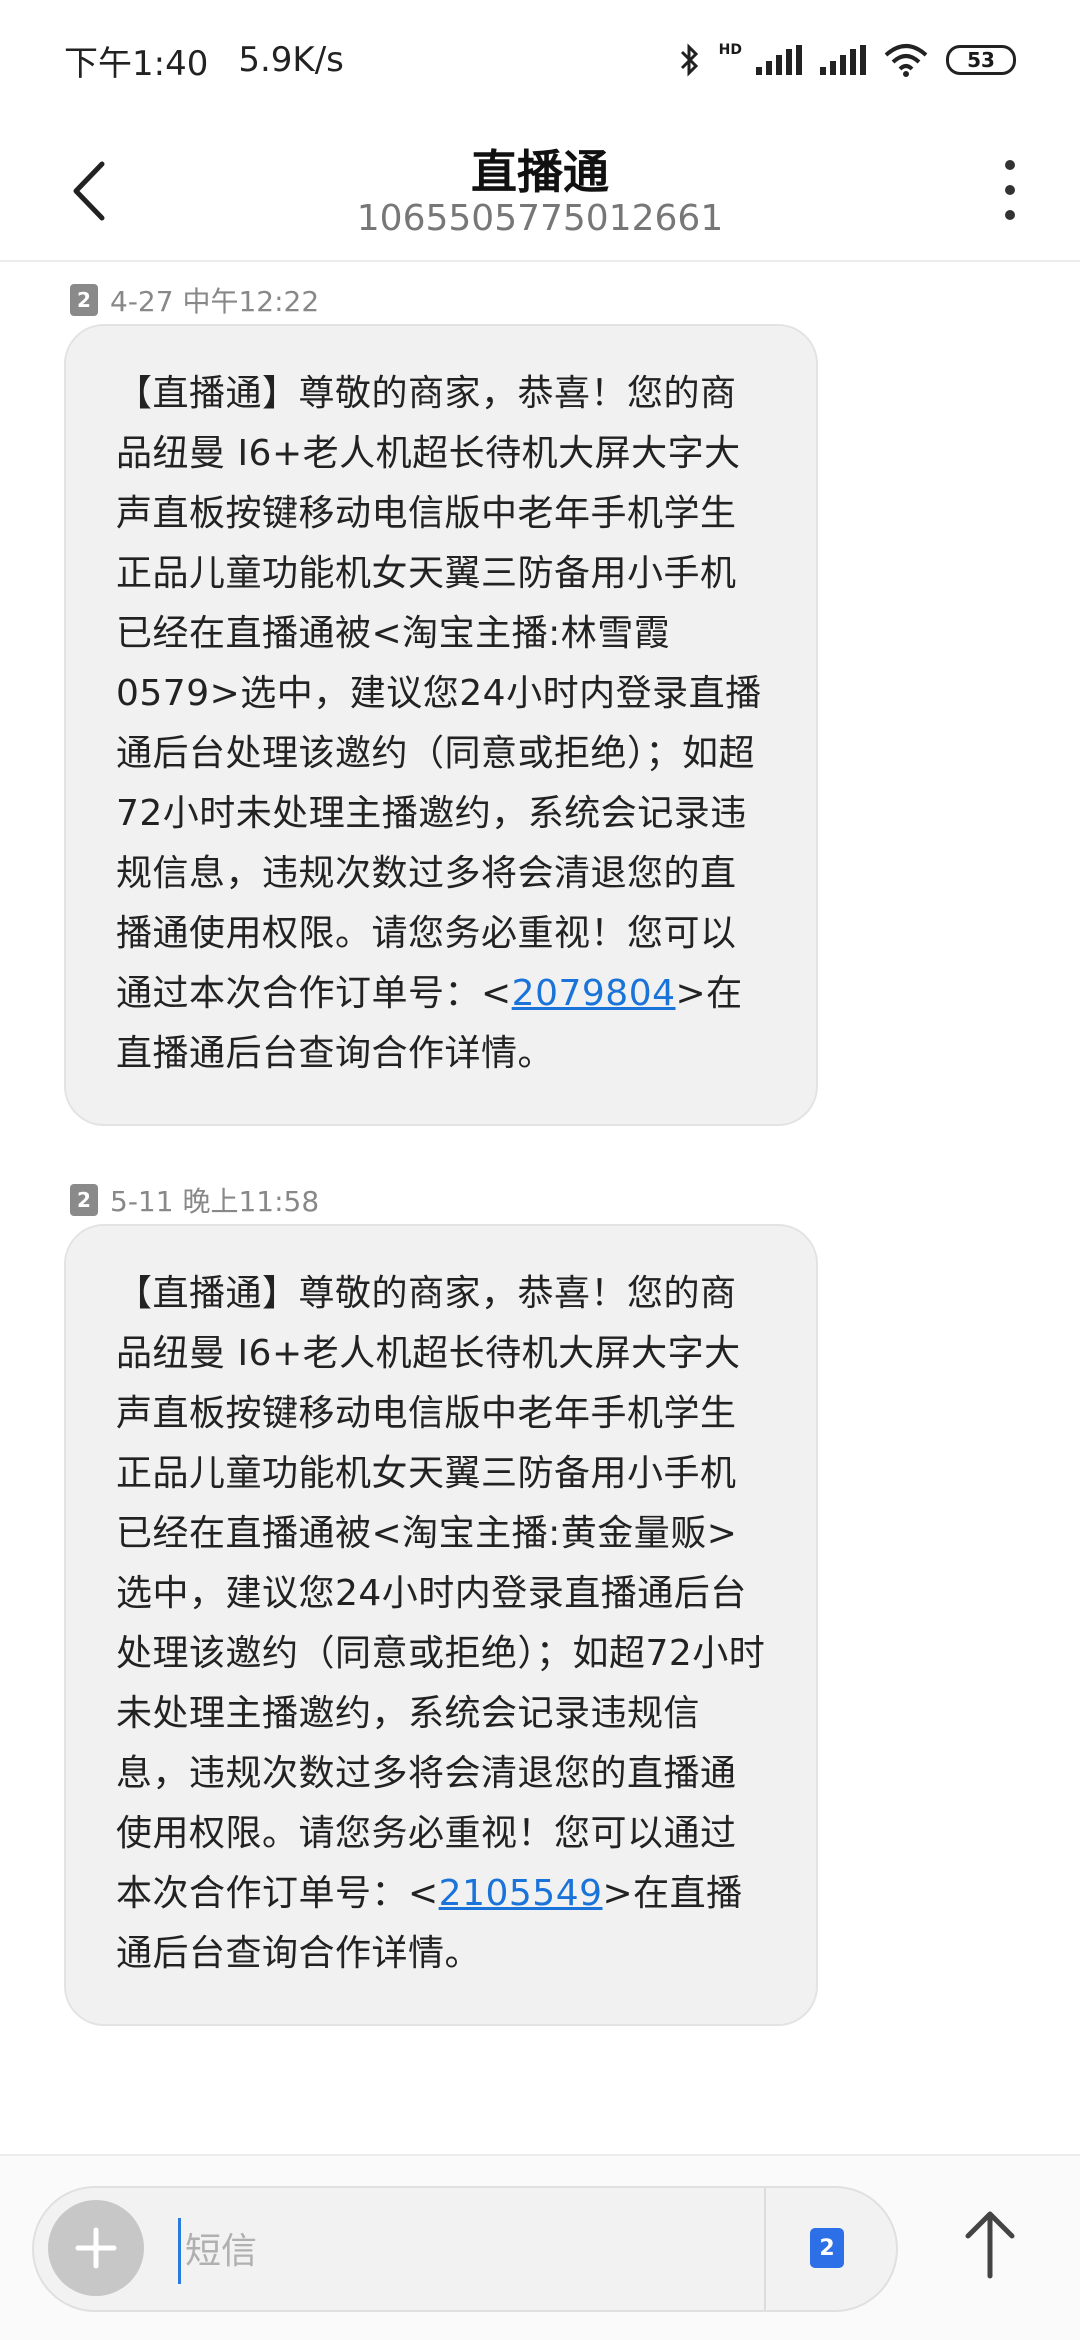 The height and width of the screenshot is (2340, 1080). What do you see at coordinates (215, 1201) in the screenshot?
I see `message-timestamp: 5-11 晚上11:58` at bounding box center [215, 1201].